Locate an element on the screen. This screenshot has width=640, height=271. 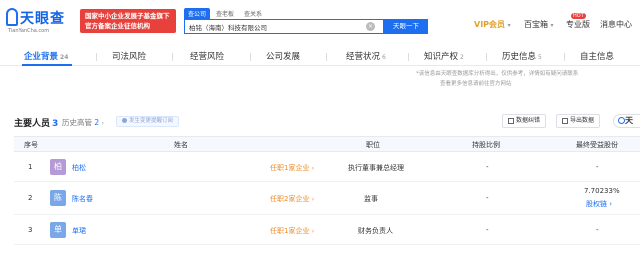
baibao-label: 百宝箱 is located at coordinates (536, 24).